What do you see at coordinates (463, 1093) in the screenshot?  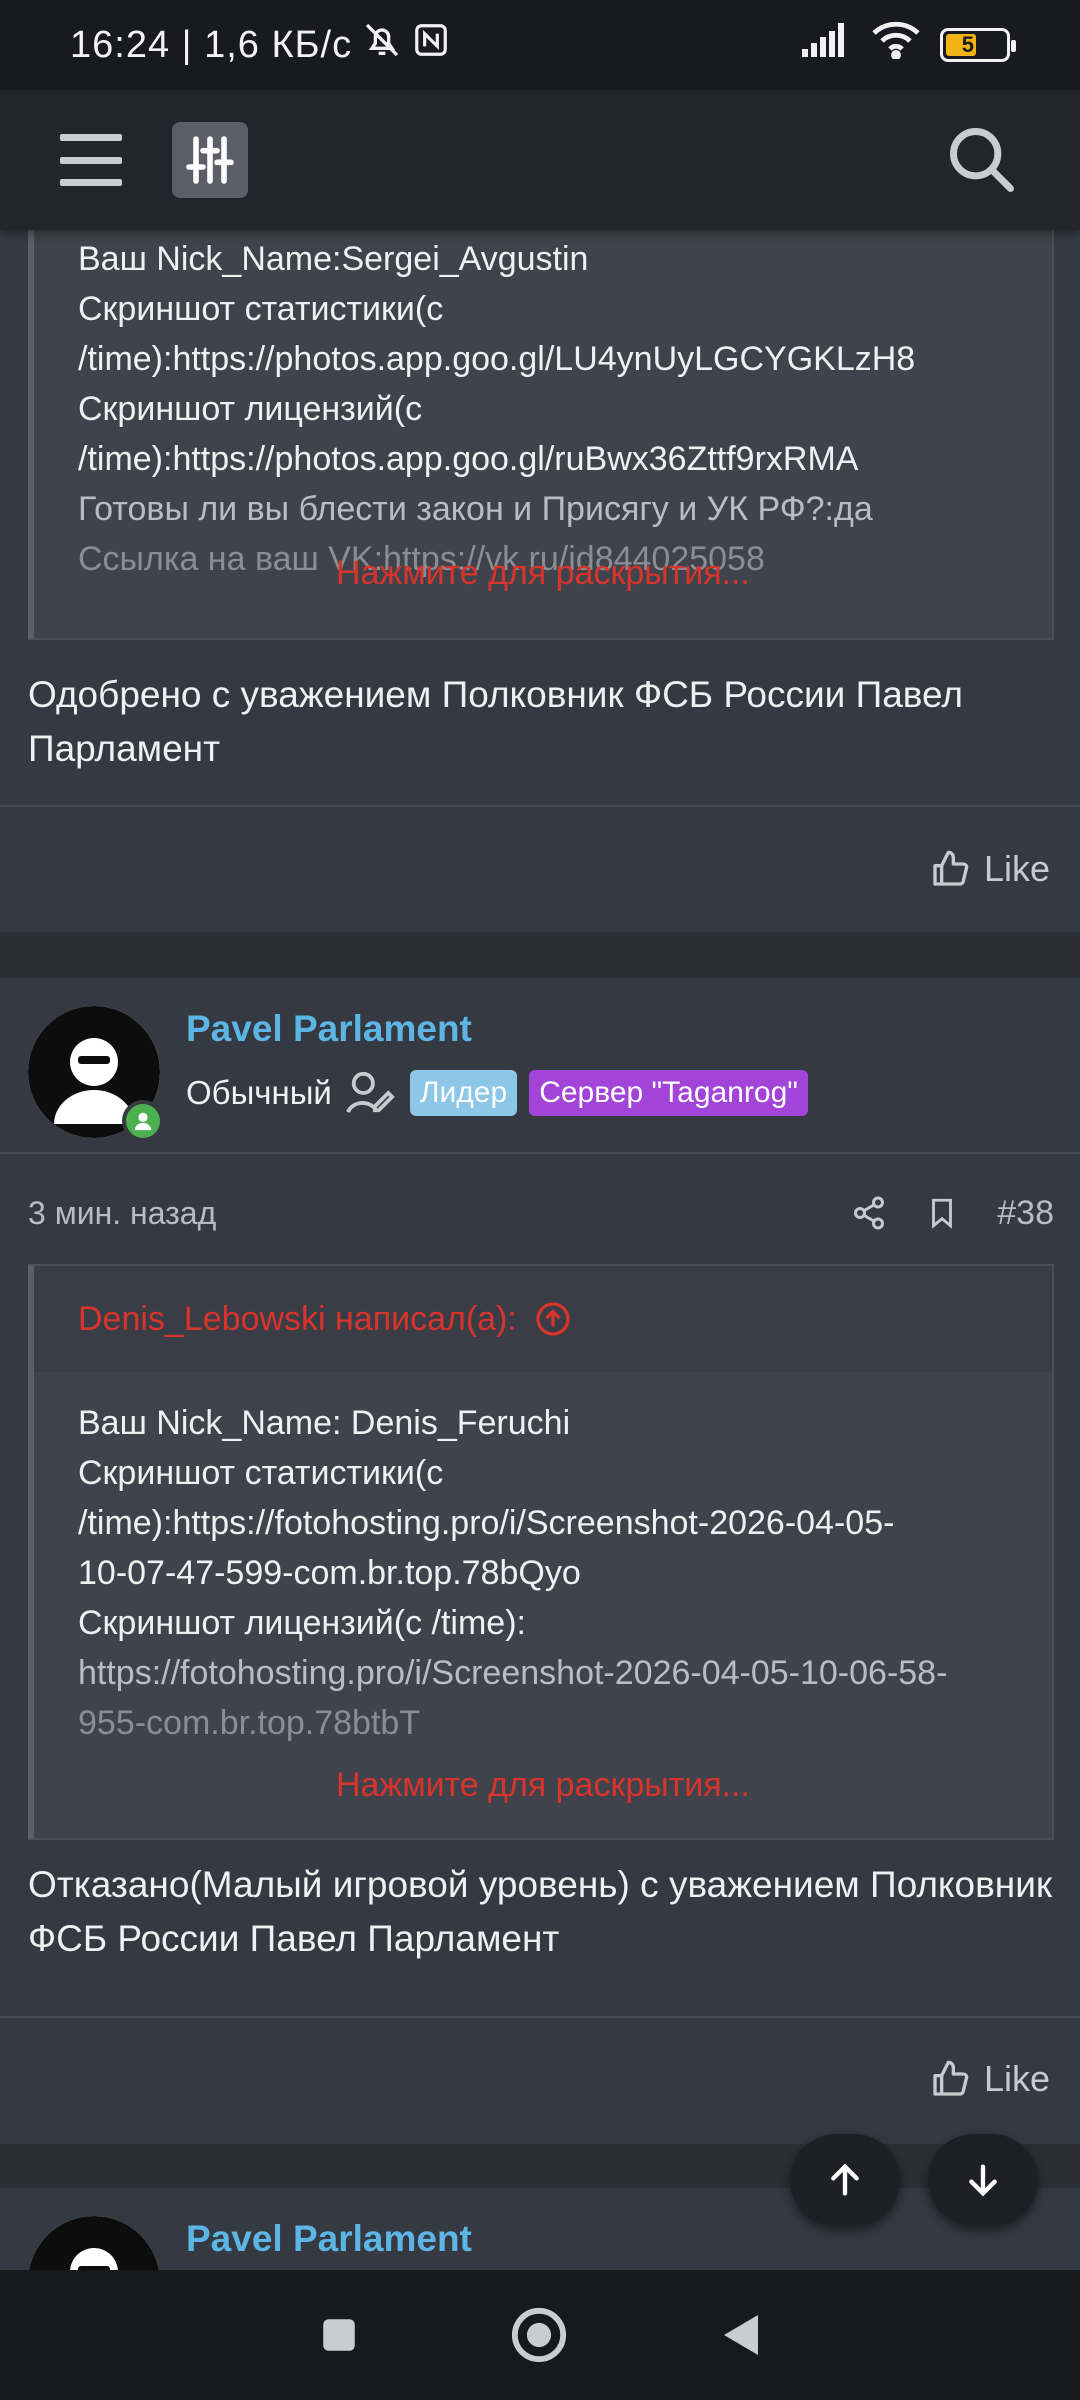 I see `badge-leader: Лидер` at bounding box center [463, 1093].